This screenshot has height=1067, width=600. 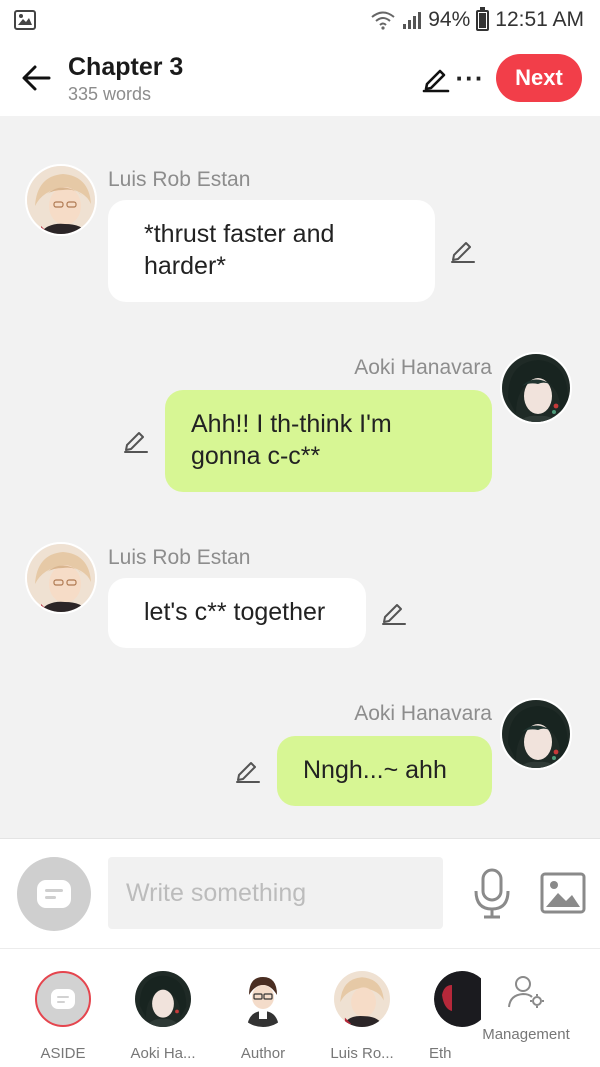 I want to click on more-options-button: ···, so click(x=476, y=78).